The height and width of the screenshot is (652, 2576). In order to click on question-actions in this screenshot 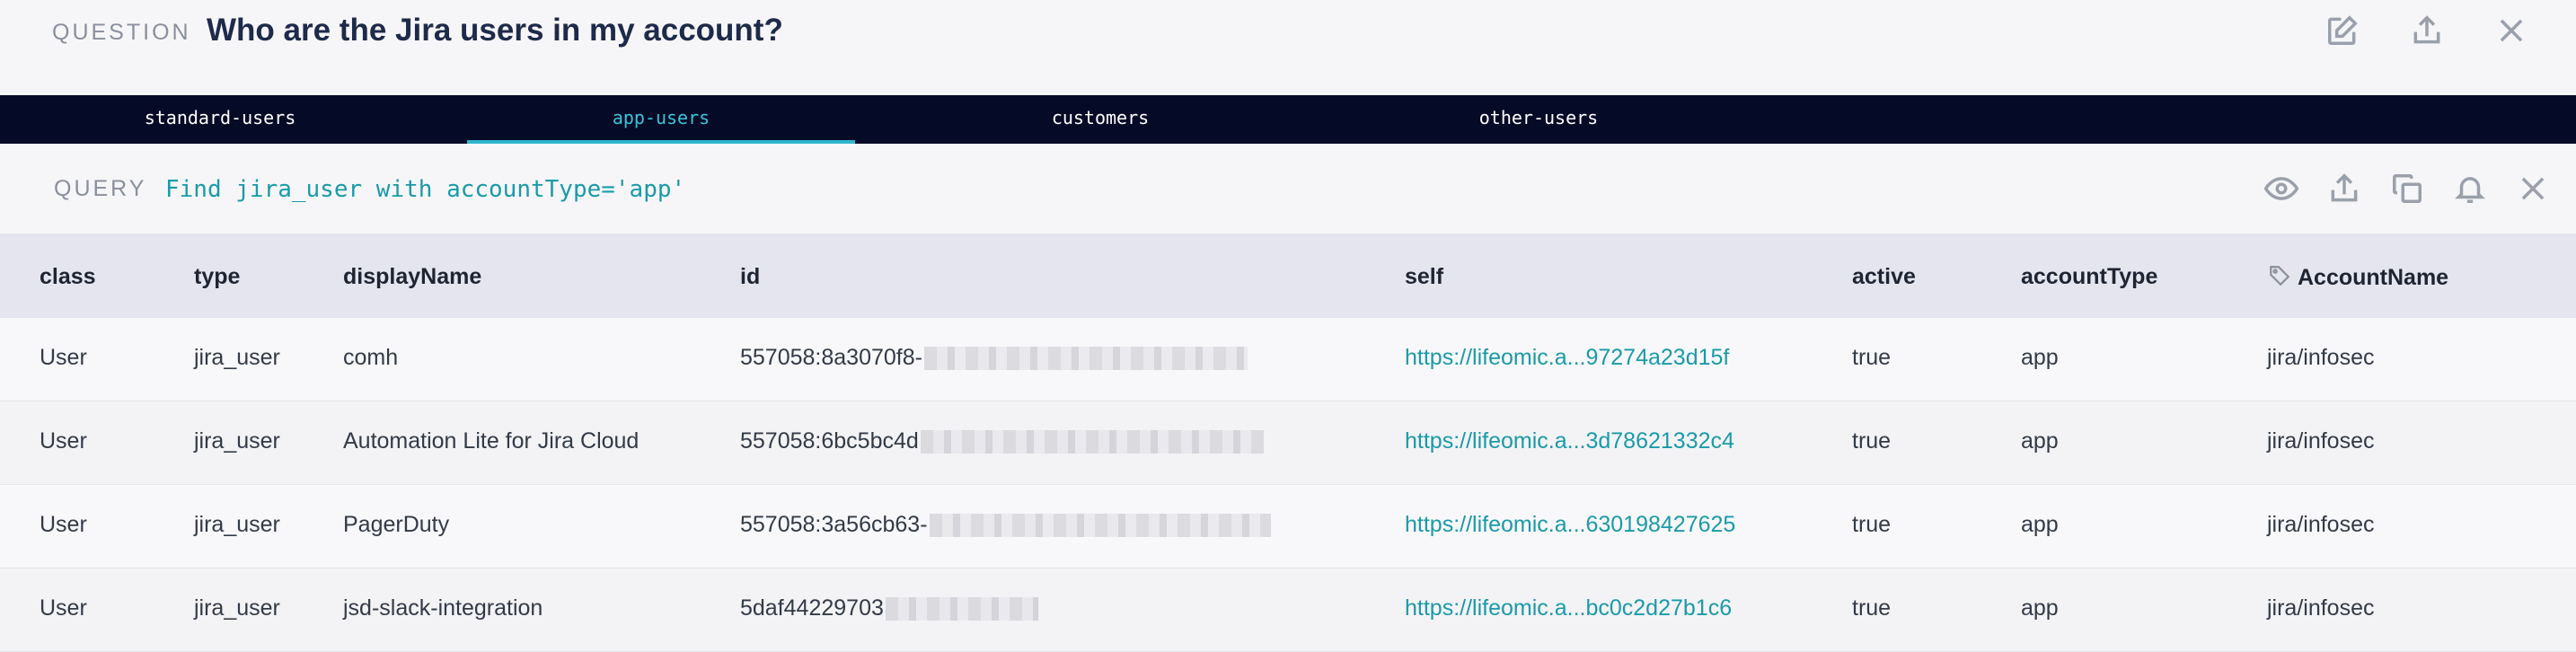, I will do `click(2427, 30)`.